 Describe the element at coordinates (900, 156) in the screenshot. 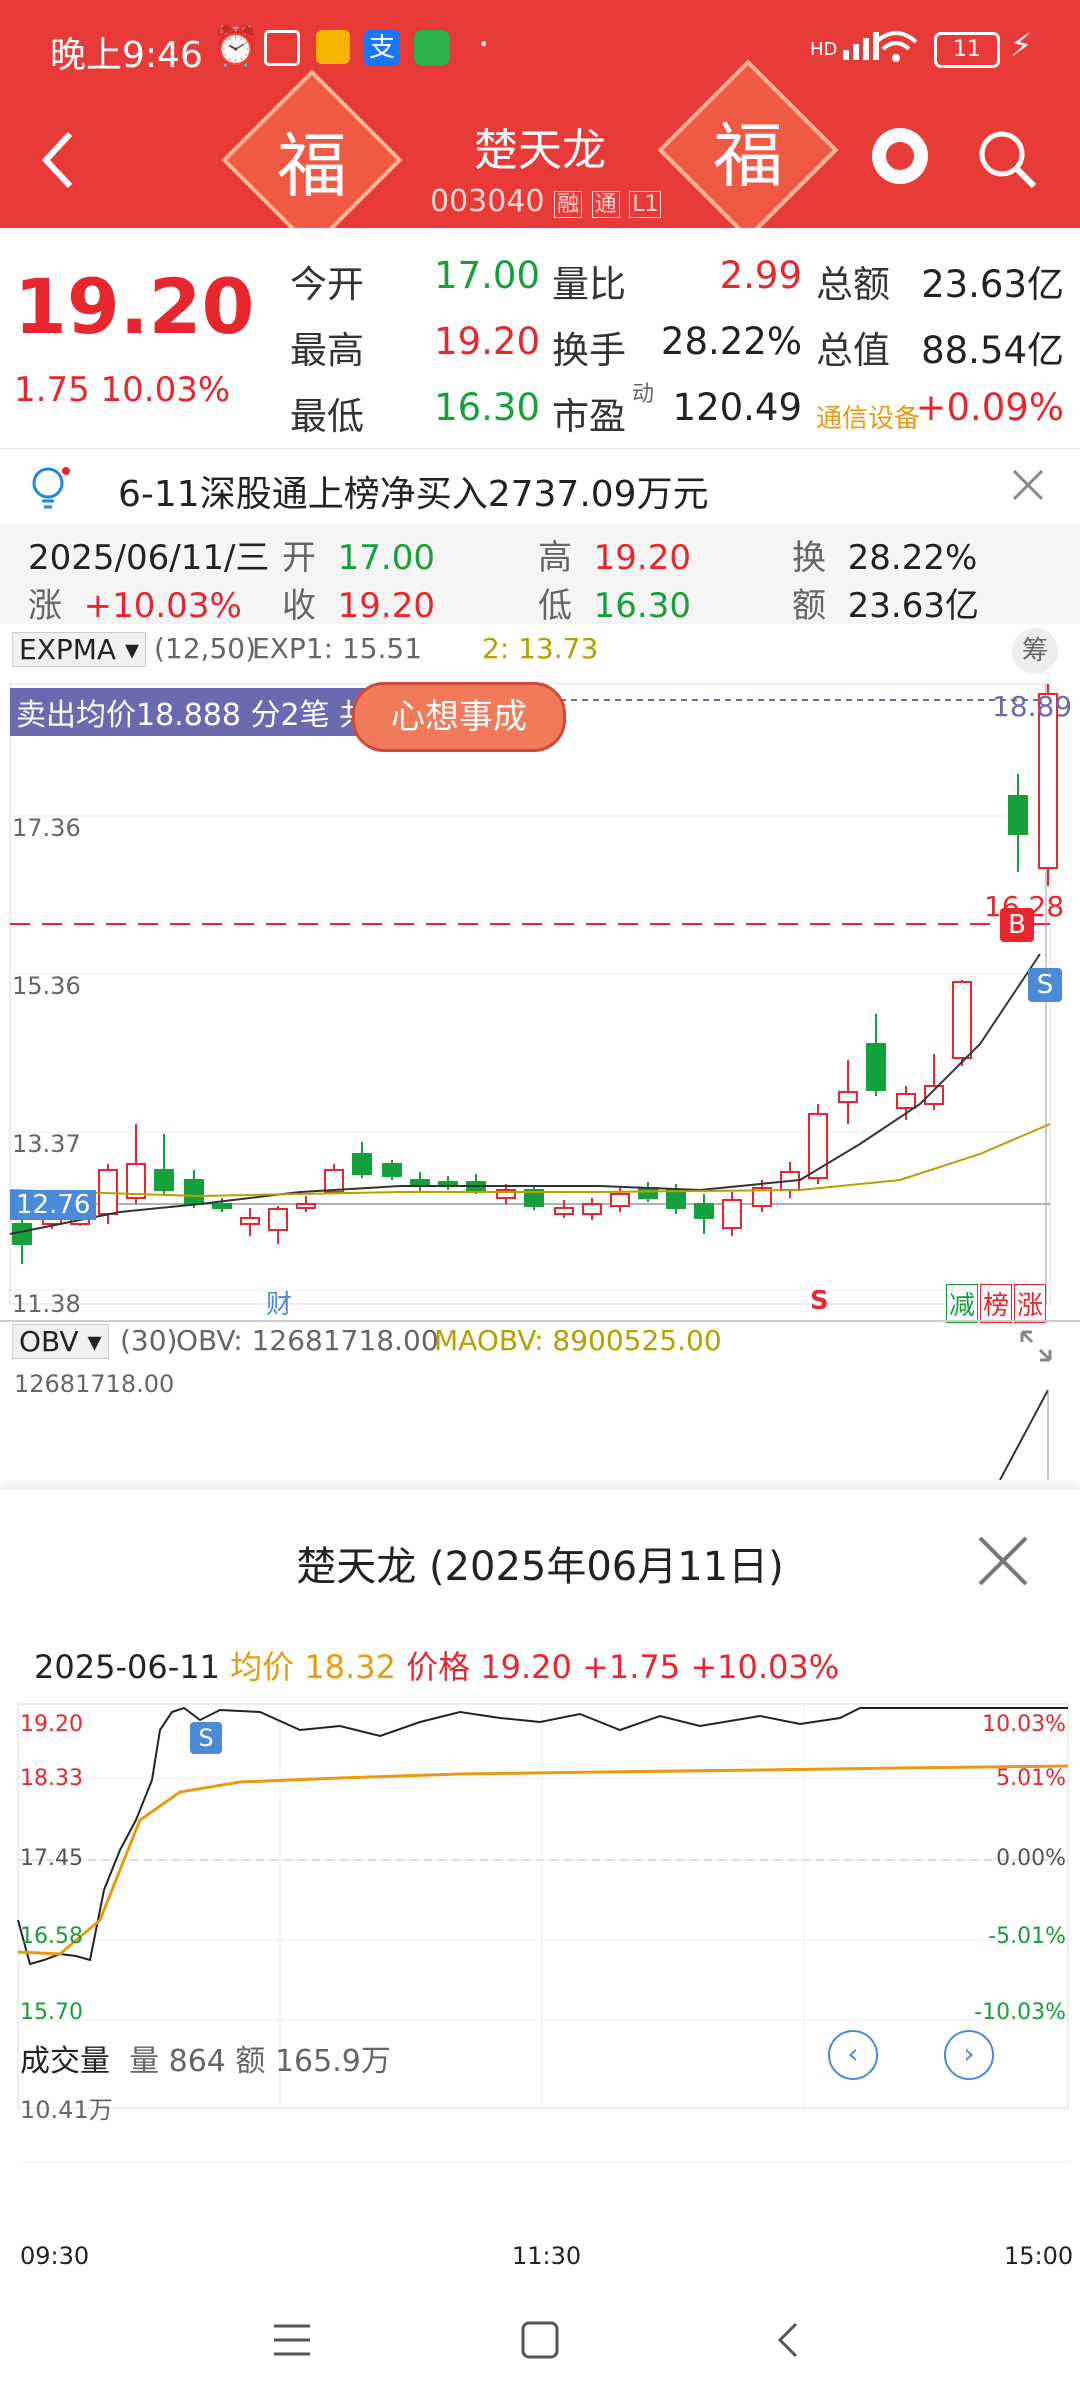

I see `robot-assistant-icon` at that location.